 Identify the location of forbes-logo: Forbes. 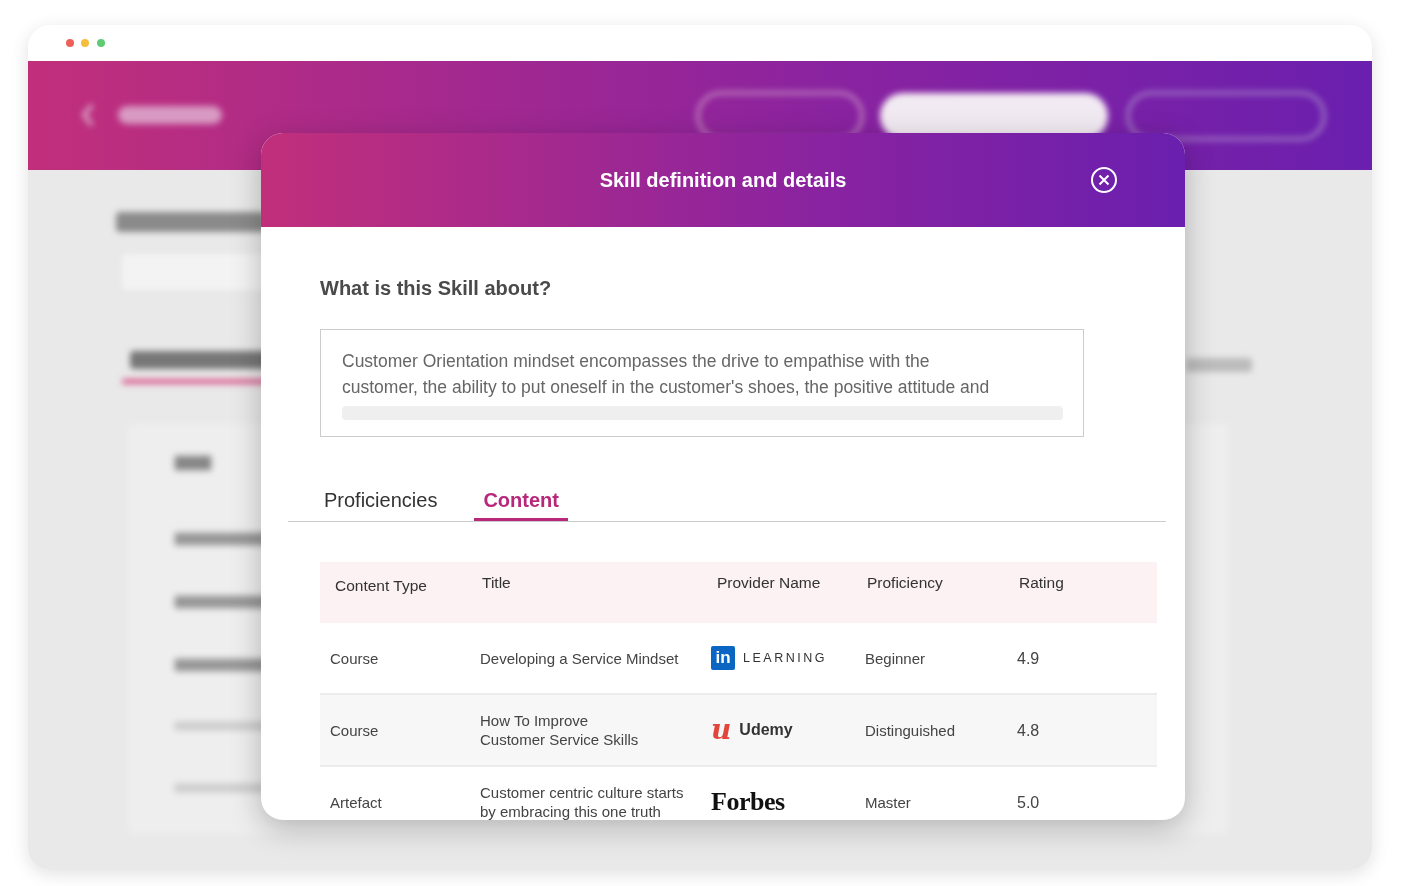
(748, 802).